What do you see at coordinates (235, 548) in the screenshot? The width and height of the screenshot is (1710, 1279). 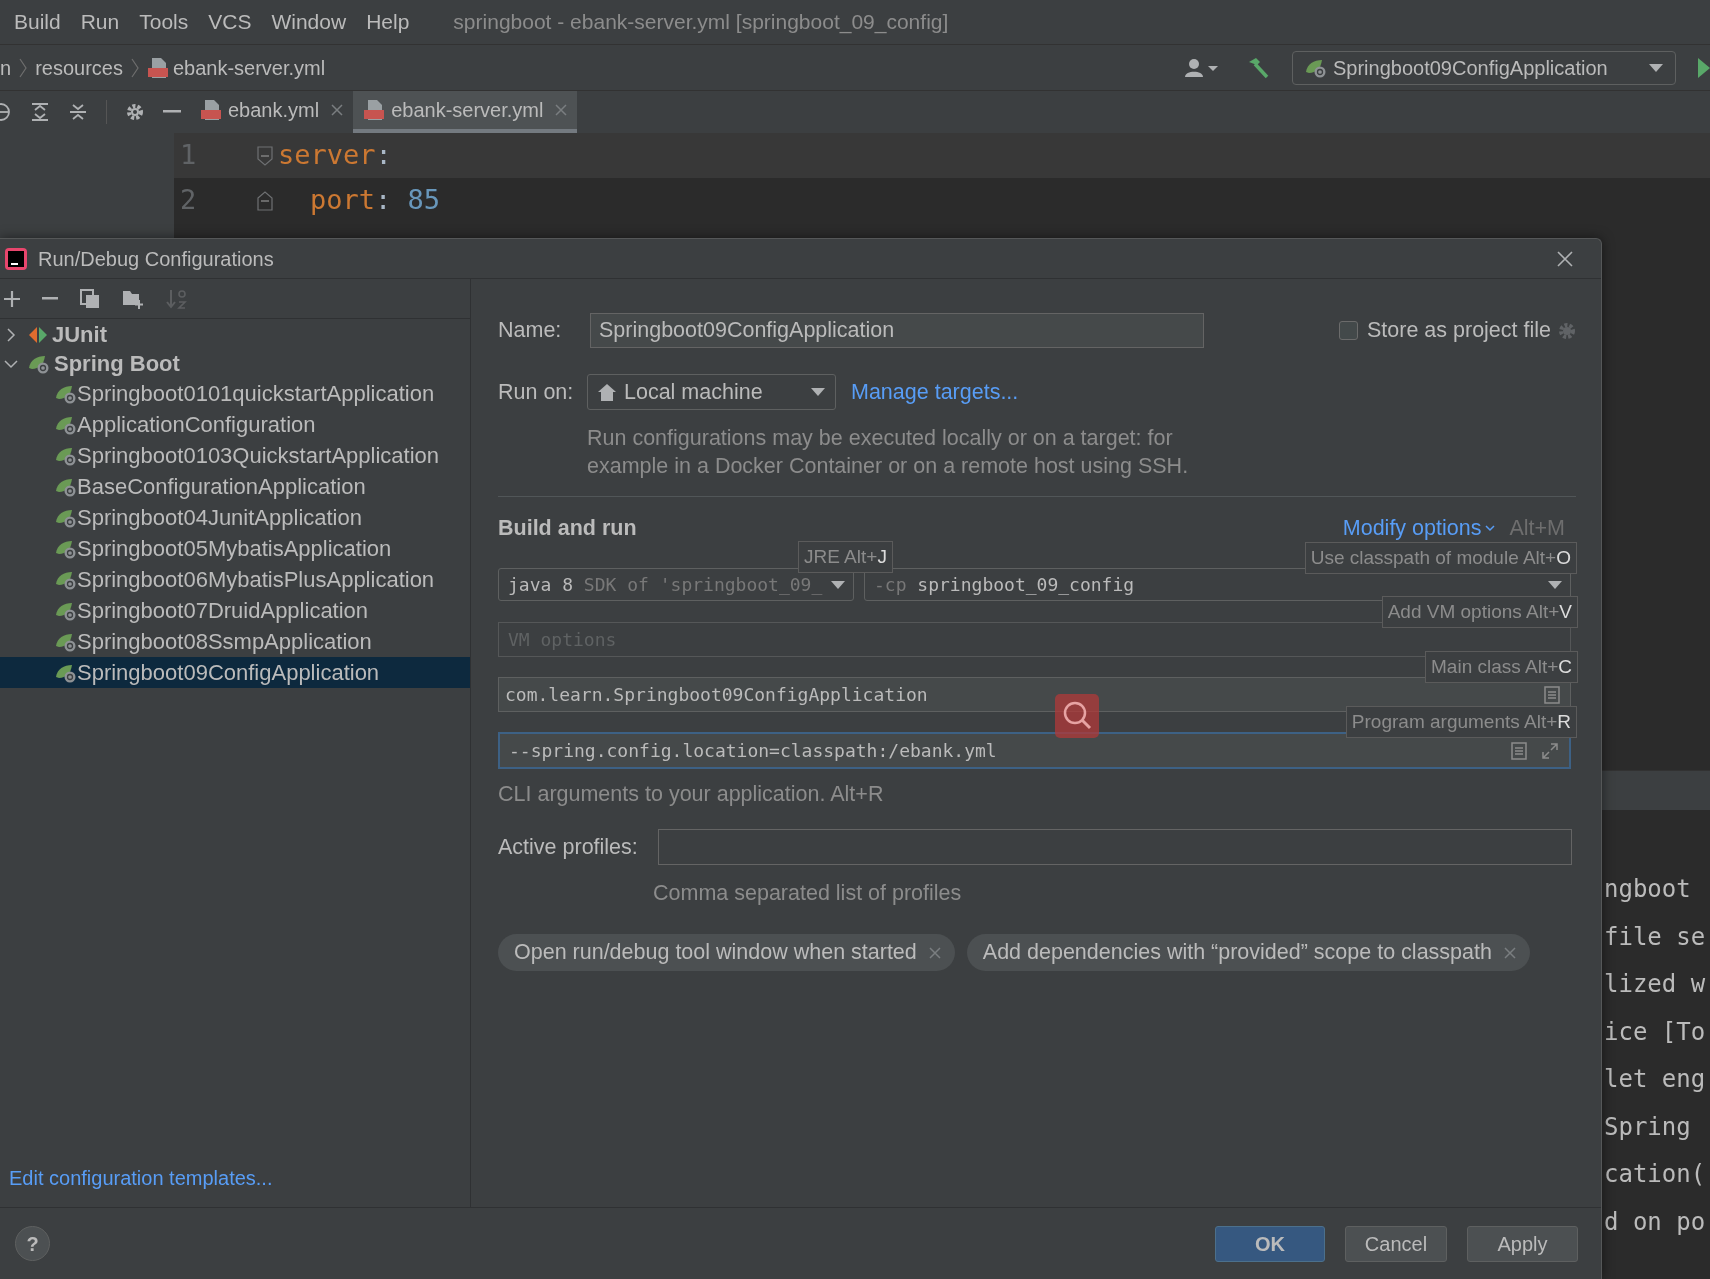 I see `tree-item: Springboot05MybatisApplication` at bounding box center [235, 548].